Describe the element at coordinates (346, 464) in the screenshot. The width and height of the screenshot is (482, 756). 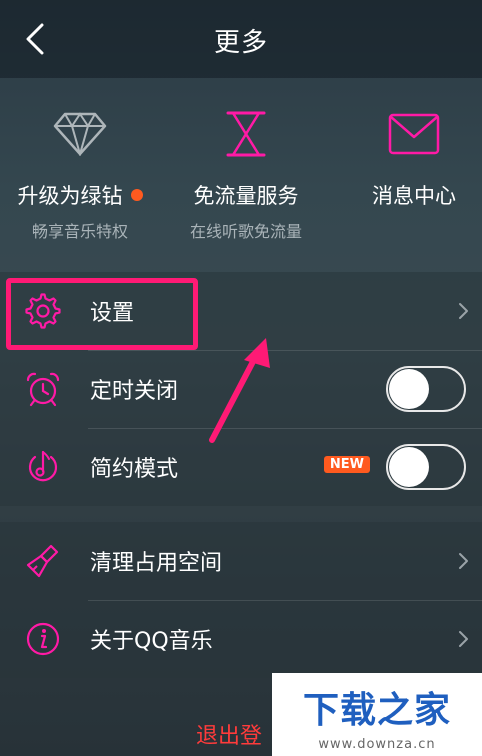
I see `new-badge: NEW` at that location.